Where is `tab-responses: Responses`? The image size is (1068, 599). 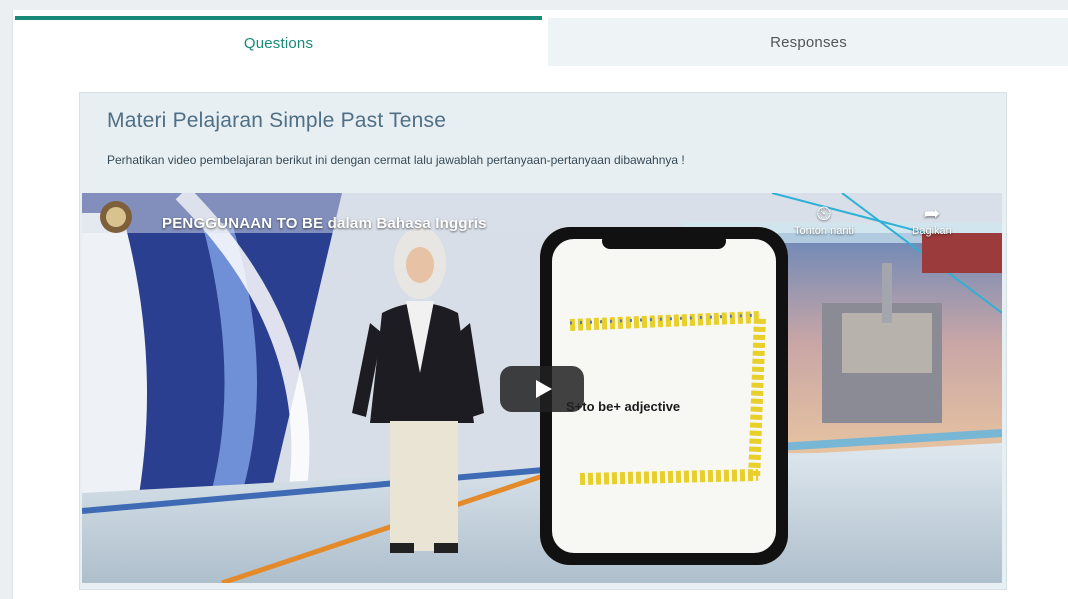
tab-responses: Responses is located at coordinates (808, 42).